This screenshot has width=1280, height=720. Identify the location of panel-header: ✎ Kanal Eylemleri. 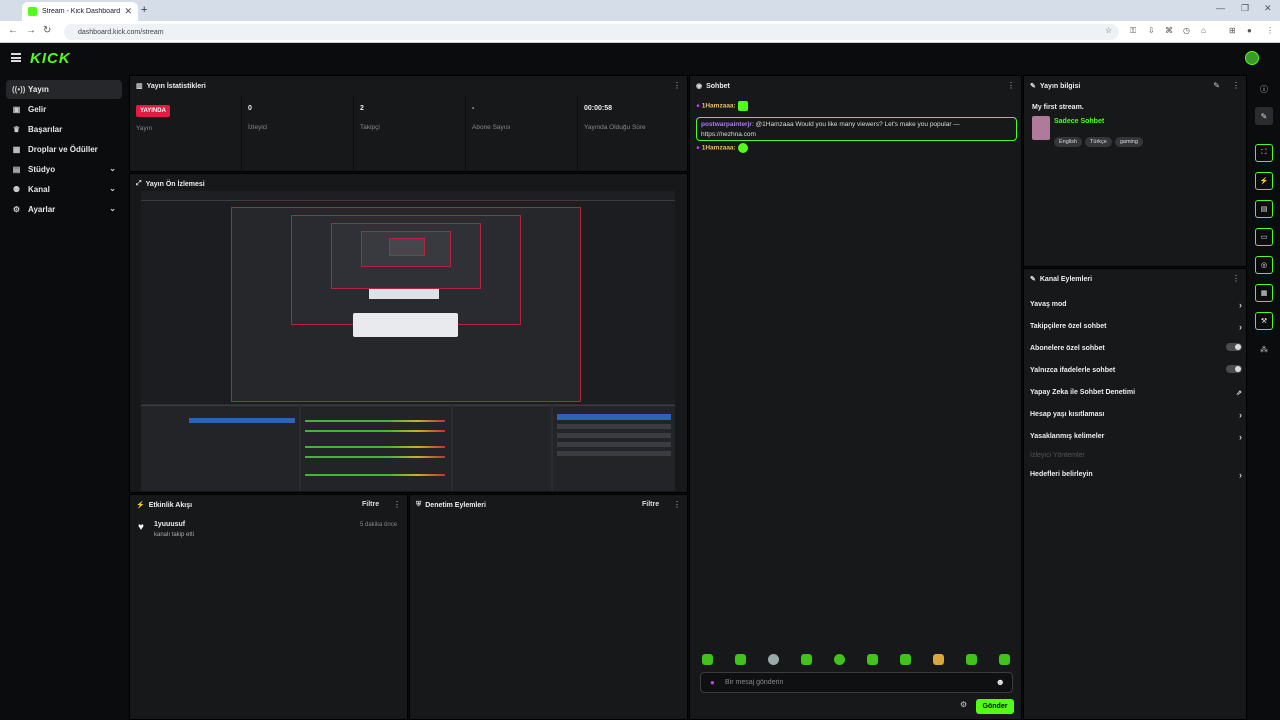
(1135, 279).